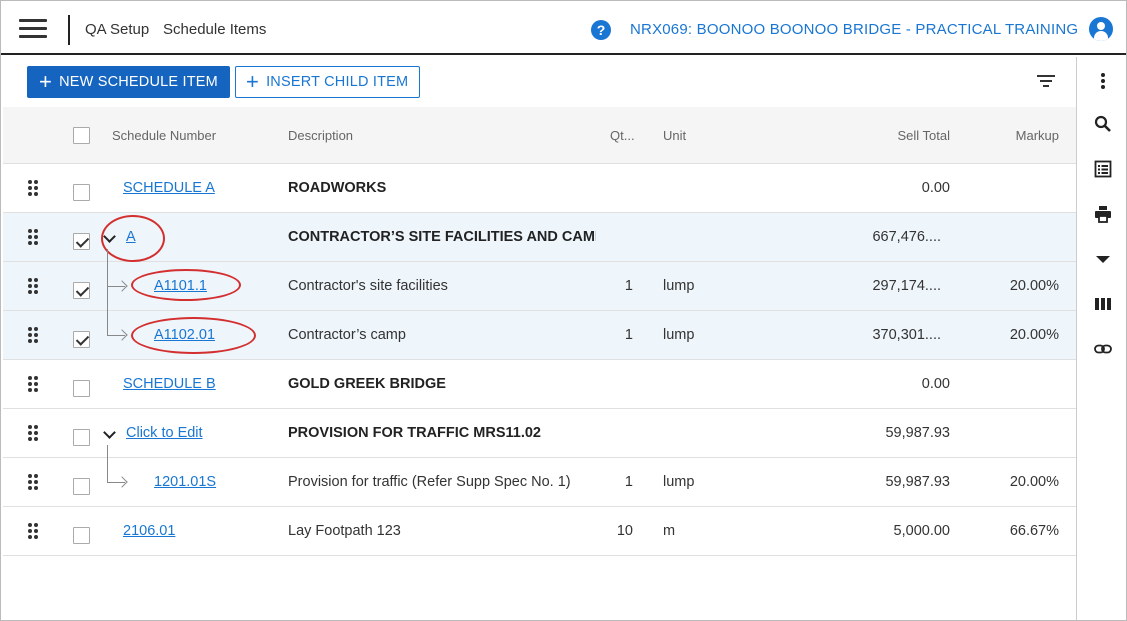 The height and width of the screenshot is (621, 1127). Describe the element at coordinates (180, 286) in the screenshot. I see `schedule-number-link: A1101.1` at that location.